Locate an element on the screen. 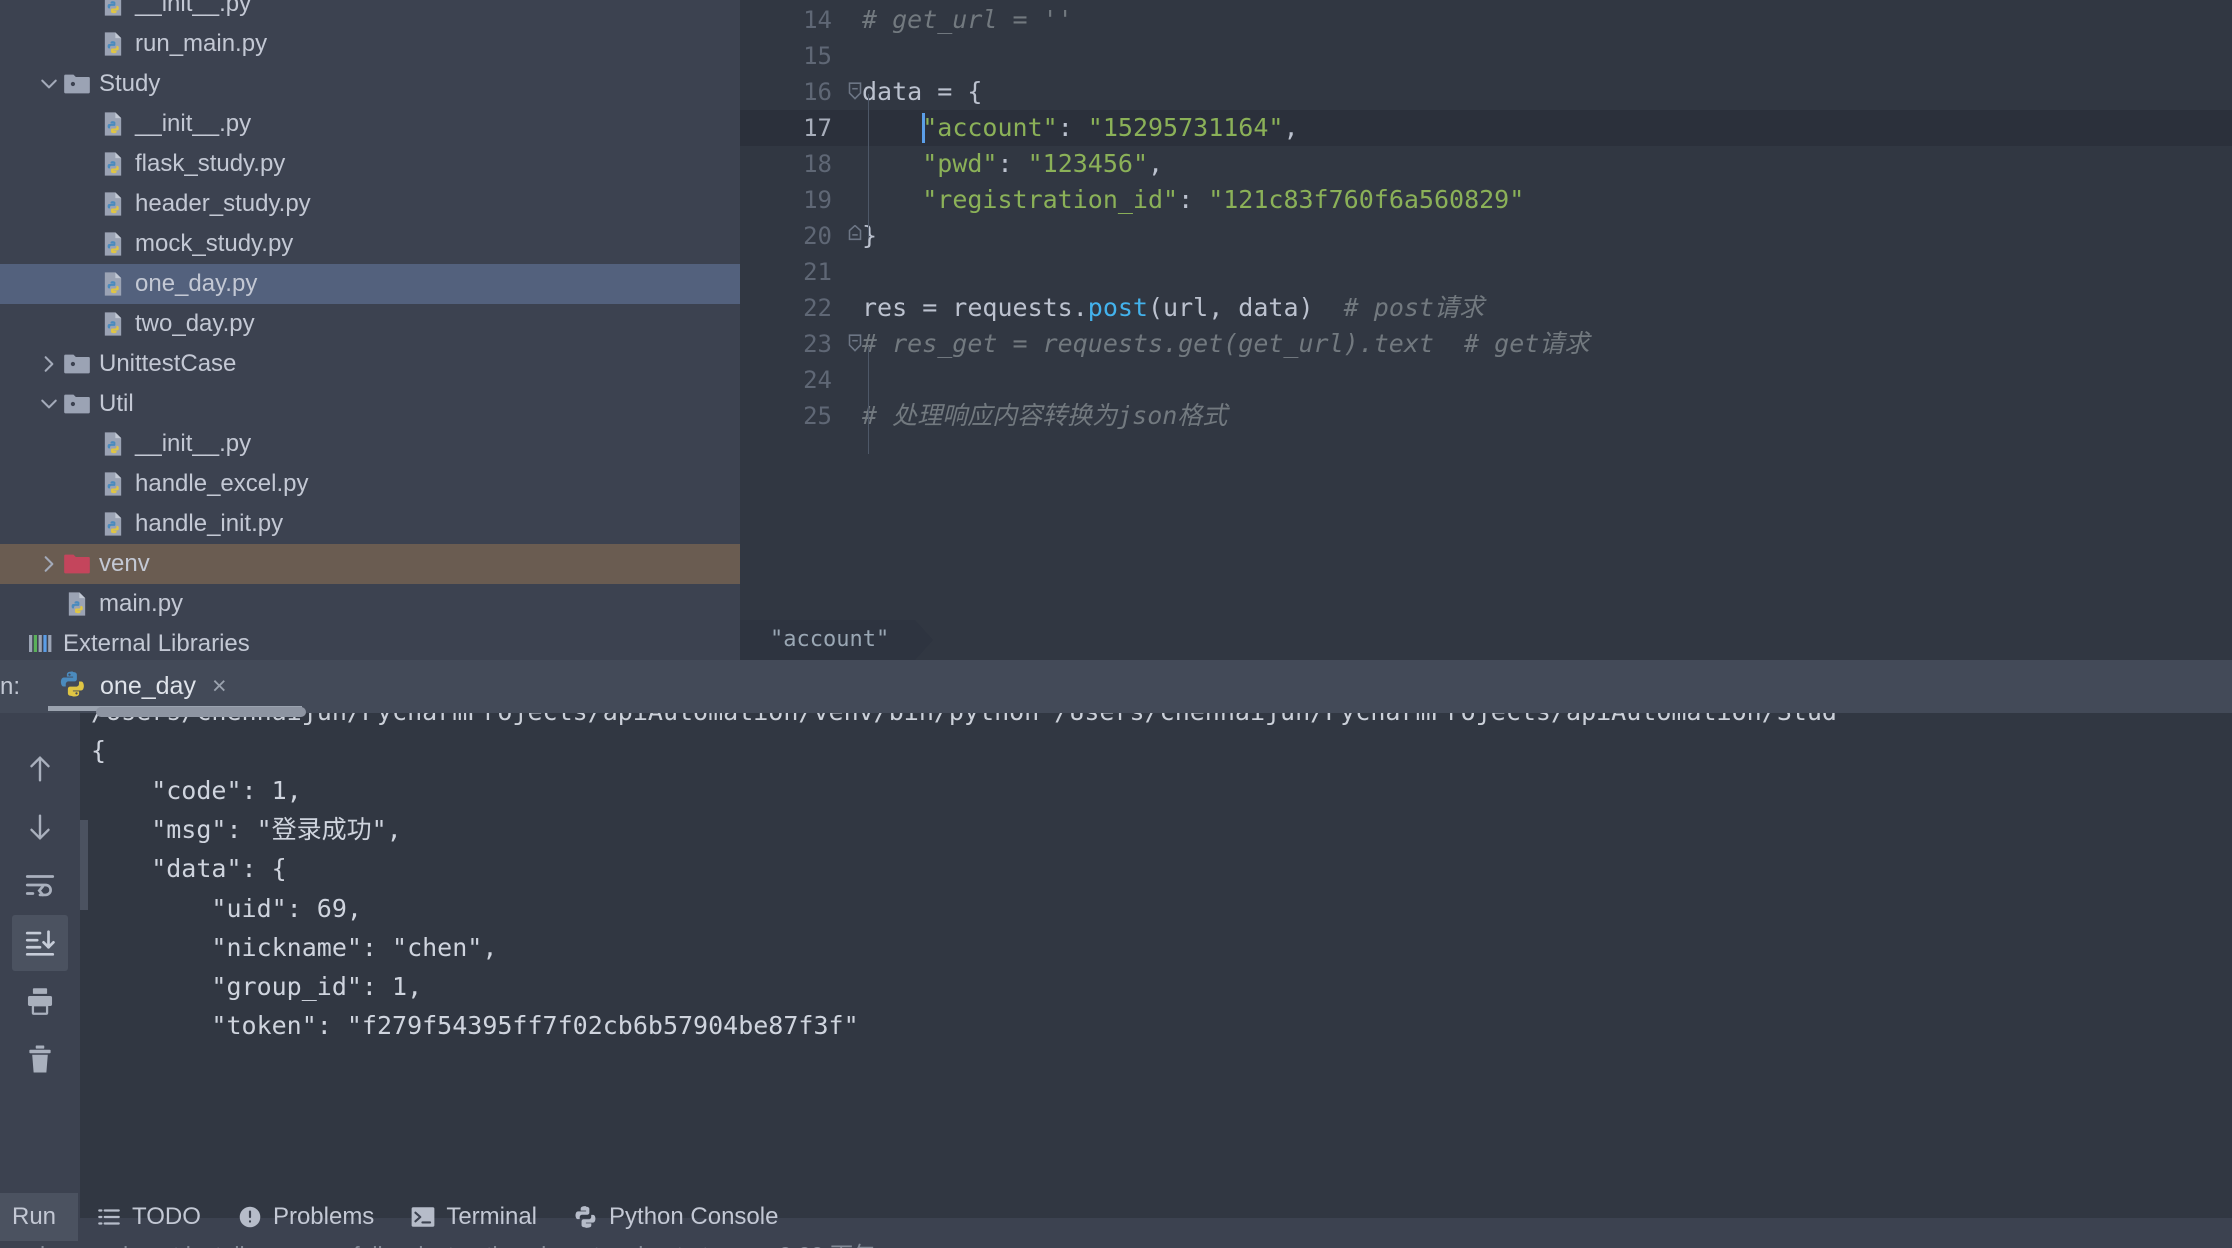  todo-list-icon is located at coordinates (109, 1217).